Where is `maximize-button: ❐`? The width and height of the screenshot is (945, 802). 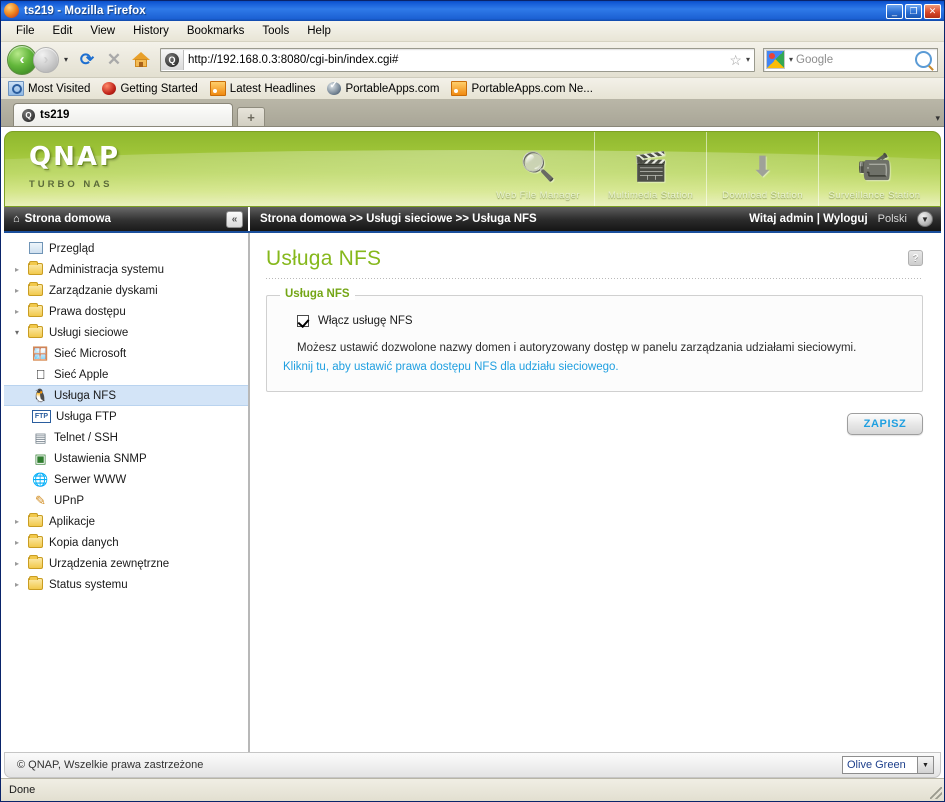 maximize-button: ❐ is located at coordinates (913, 11).